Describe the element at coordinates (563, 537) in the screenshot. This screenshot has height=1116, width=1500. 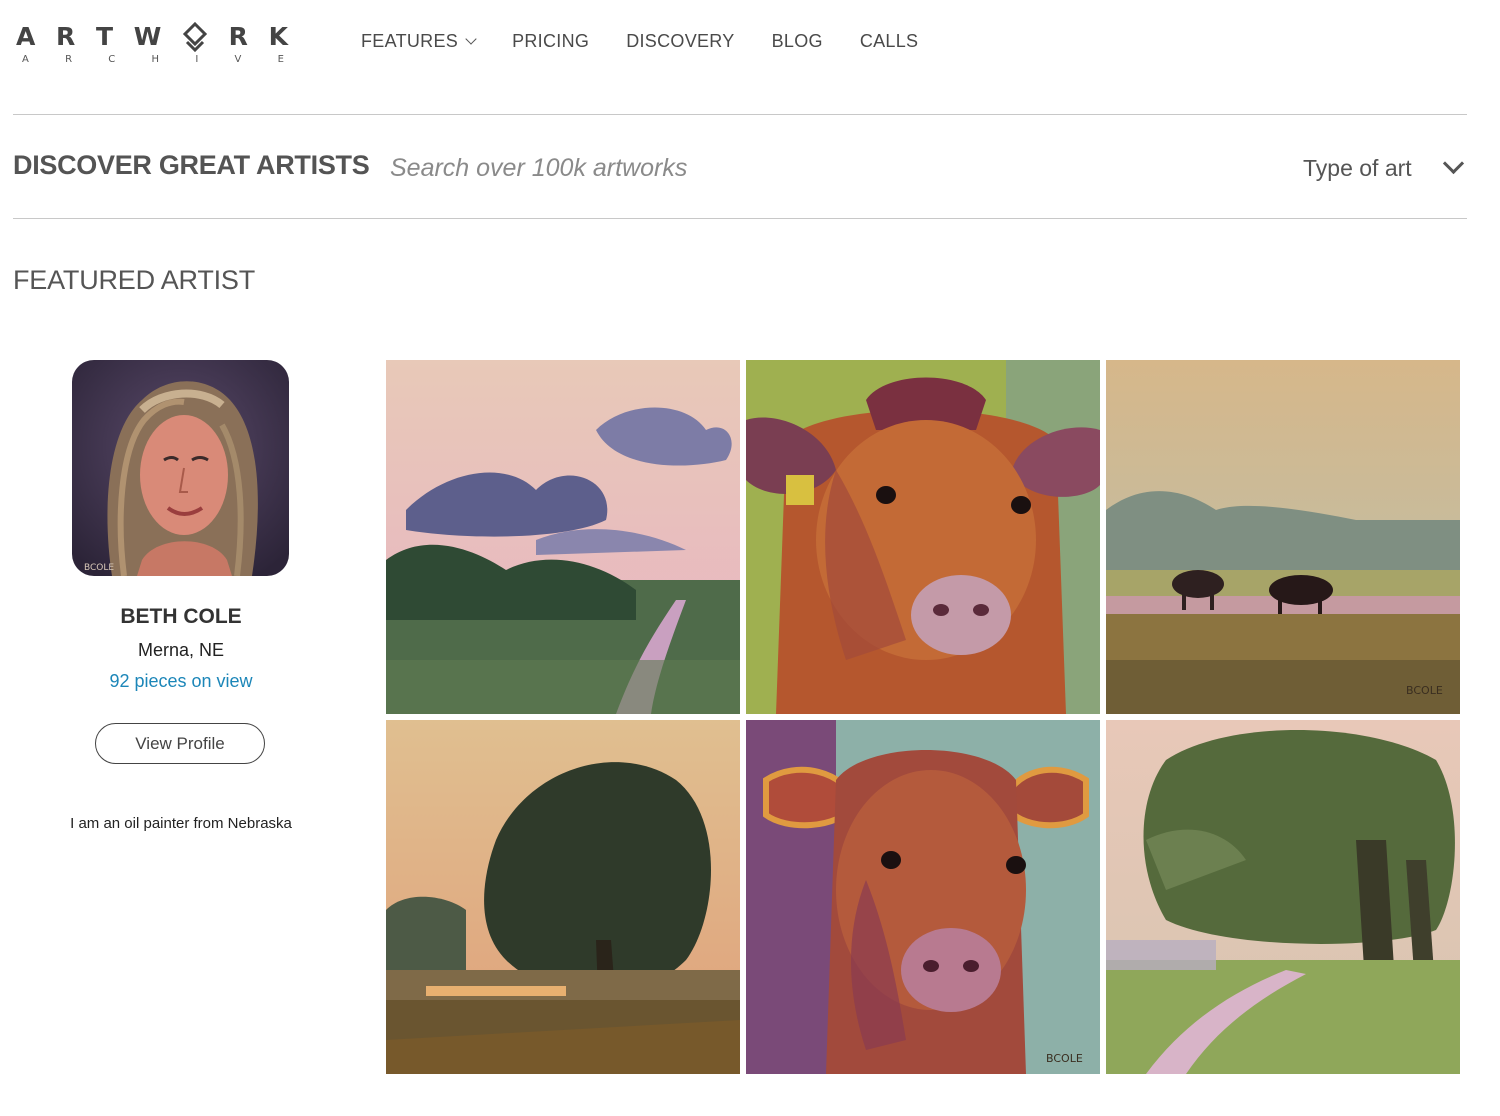
I see `artwork-tile-landscape-clouds` at that location.